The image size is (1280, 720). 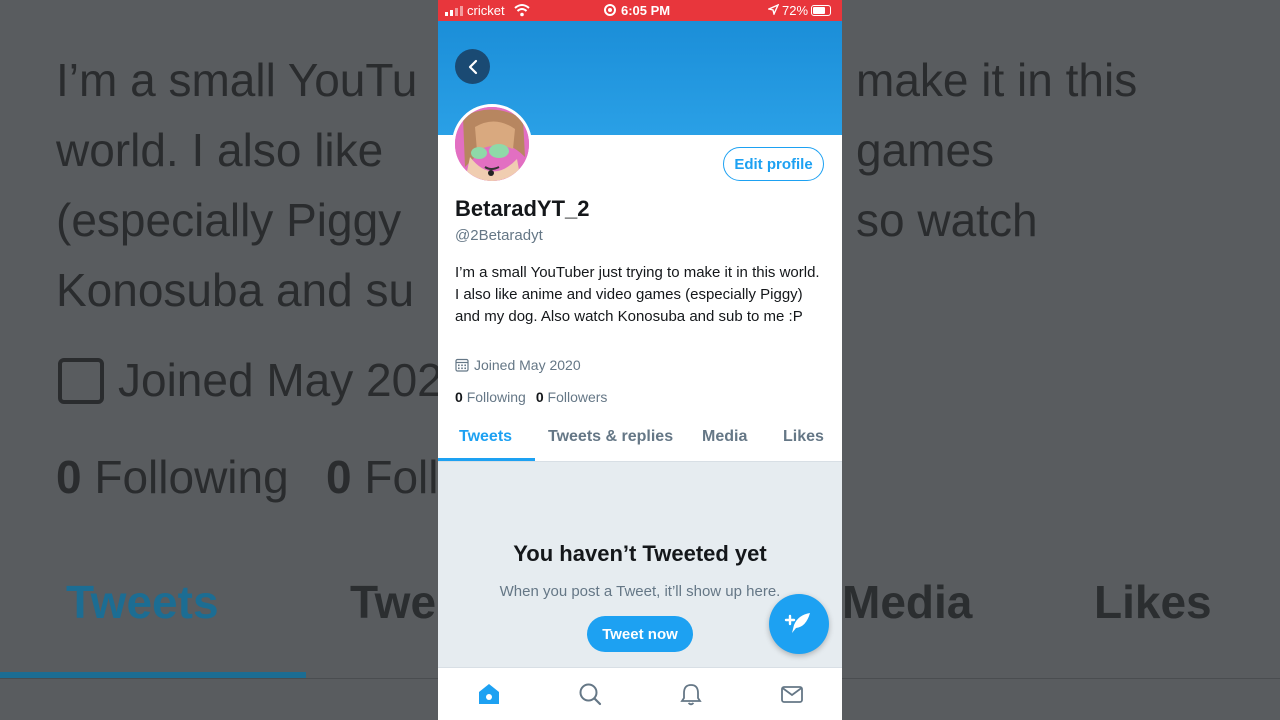 I want to click on bg-bio-line: (especially Piggy, so click(x=229, y=220).